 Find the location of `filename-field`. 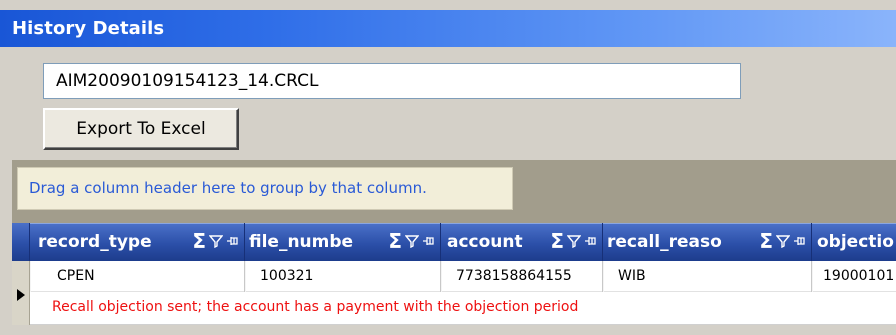

filename-field is located at coordinates (392, 81).